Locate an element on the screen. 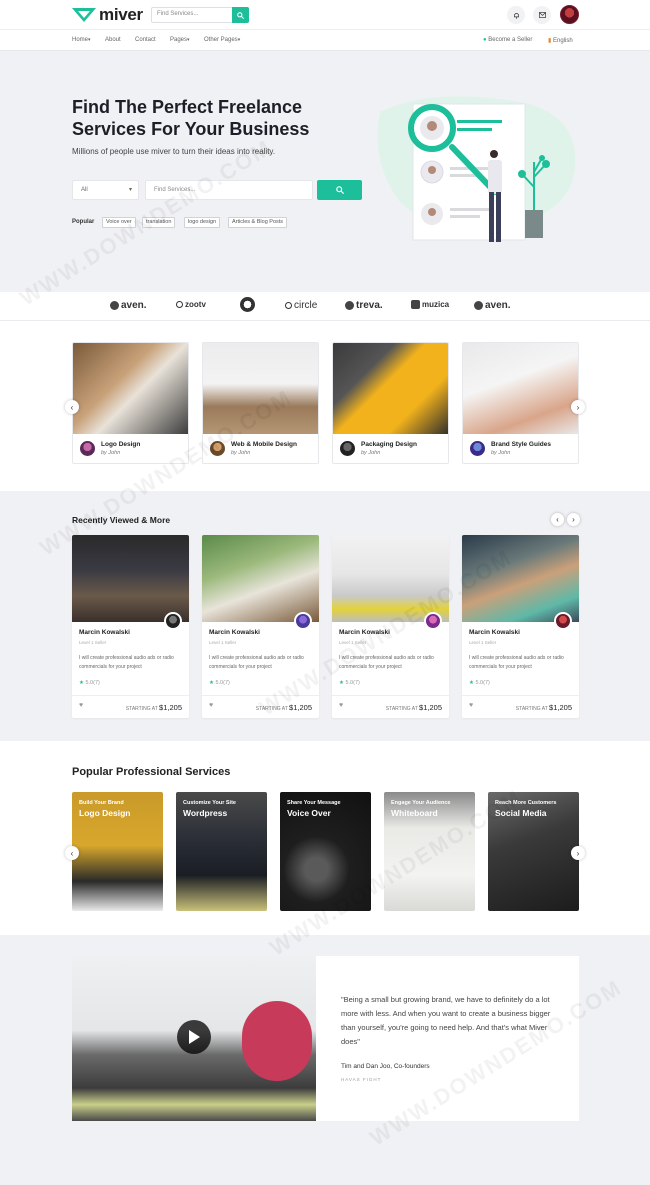 Image resolution: width=650 pixels, height=1185 pixels. recent-prev-button: ‹ is located at coordinates (557, 519).